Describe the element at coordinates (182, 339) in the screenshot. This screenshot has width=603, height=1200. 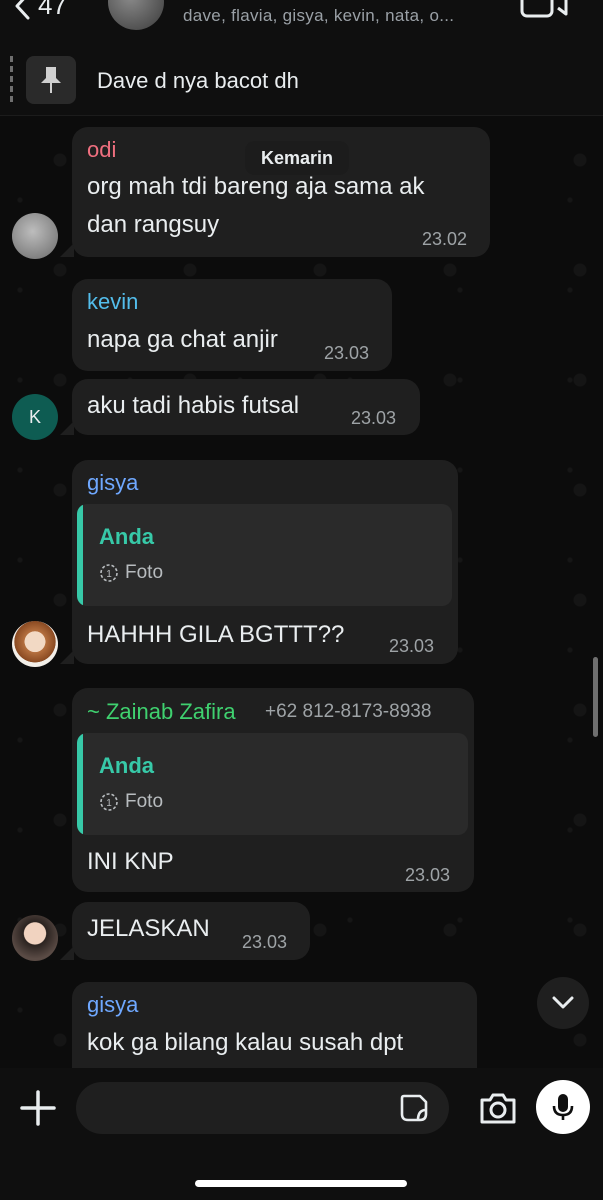
I see `message-text: napa ga chat anjir` at that location.